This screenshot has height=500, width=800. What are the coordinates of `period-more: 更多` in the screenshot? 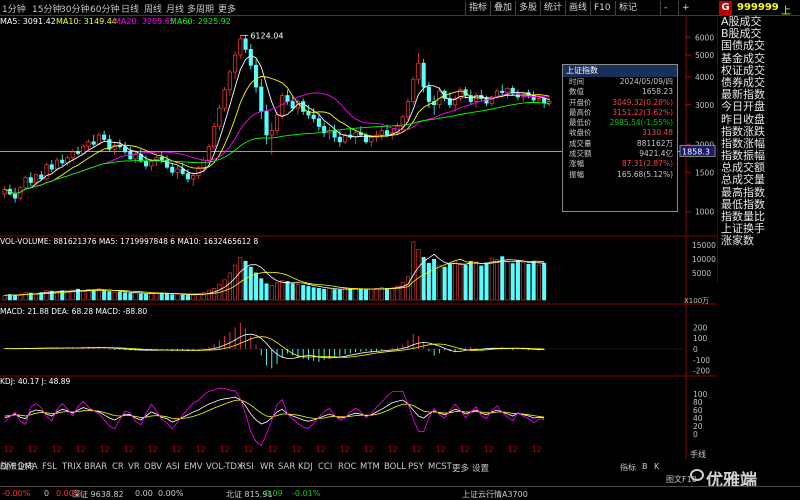 It's located at (227, 8).